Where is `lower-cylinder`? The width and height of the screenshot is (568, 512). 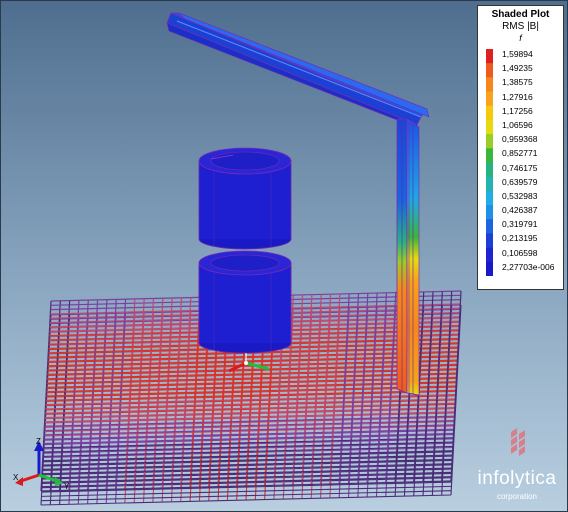
lower-cylinder is located at coordinates (245, 302).